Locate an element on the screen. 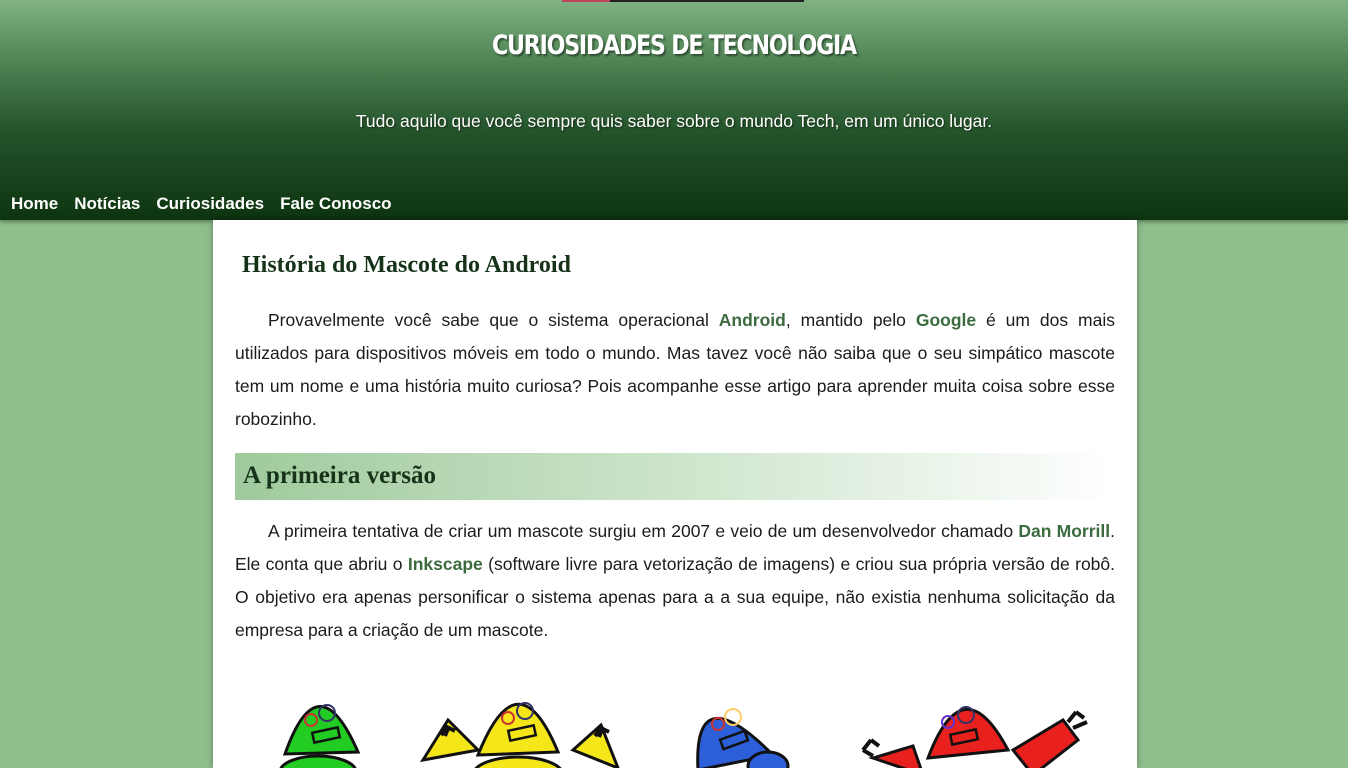 This screenshot has width=1348, height=768. red-robot-illustration is located at coordinates (974, 737).